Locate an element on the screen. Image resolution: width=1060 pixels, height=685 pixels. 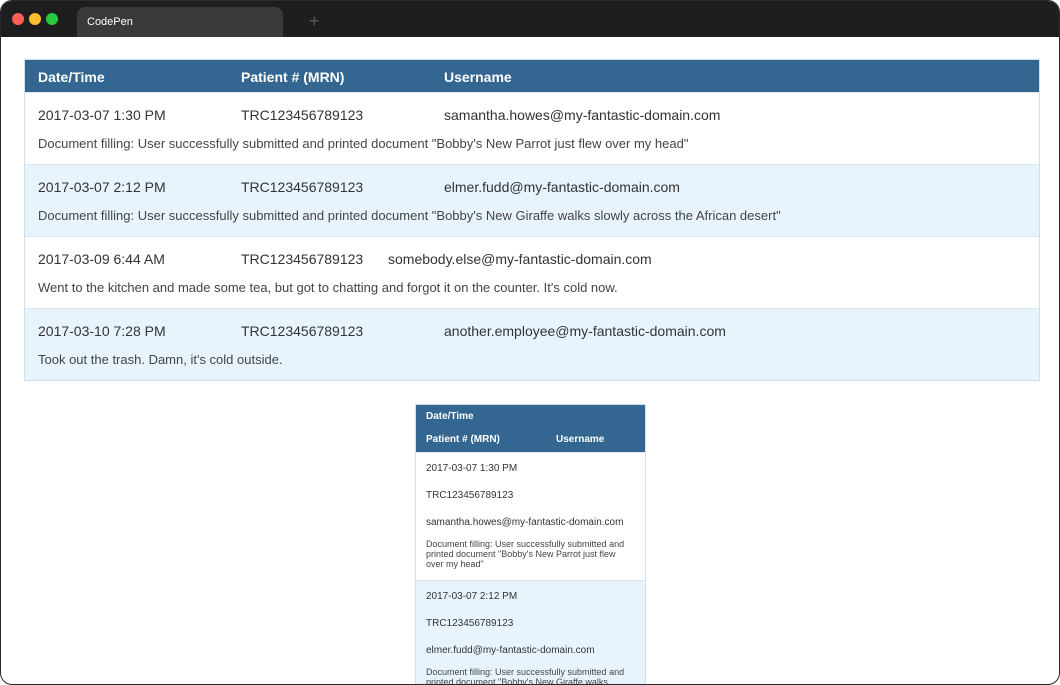
title-bar: CodePen + is located at coordinates (530, 19).